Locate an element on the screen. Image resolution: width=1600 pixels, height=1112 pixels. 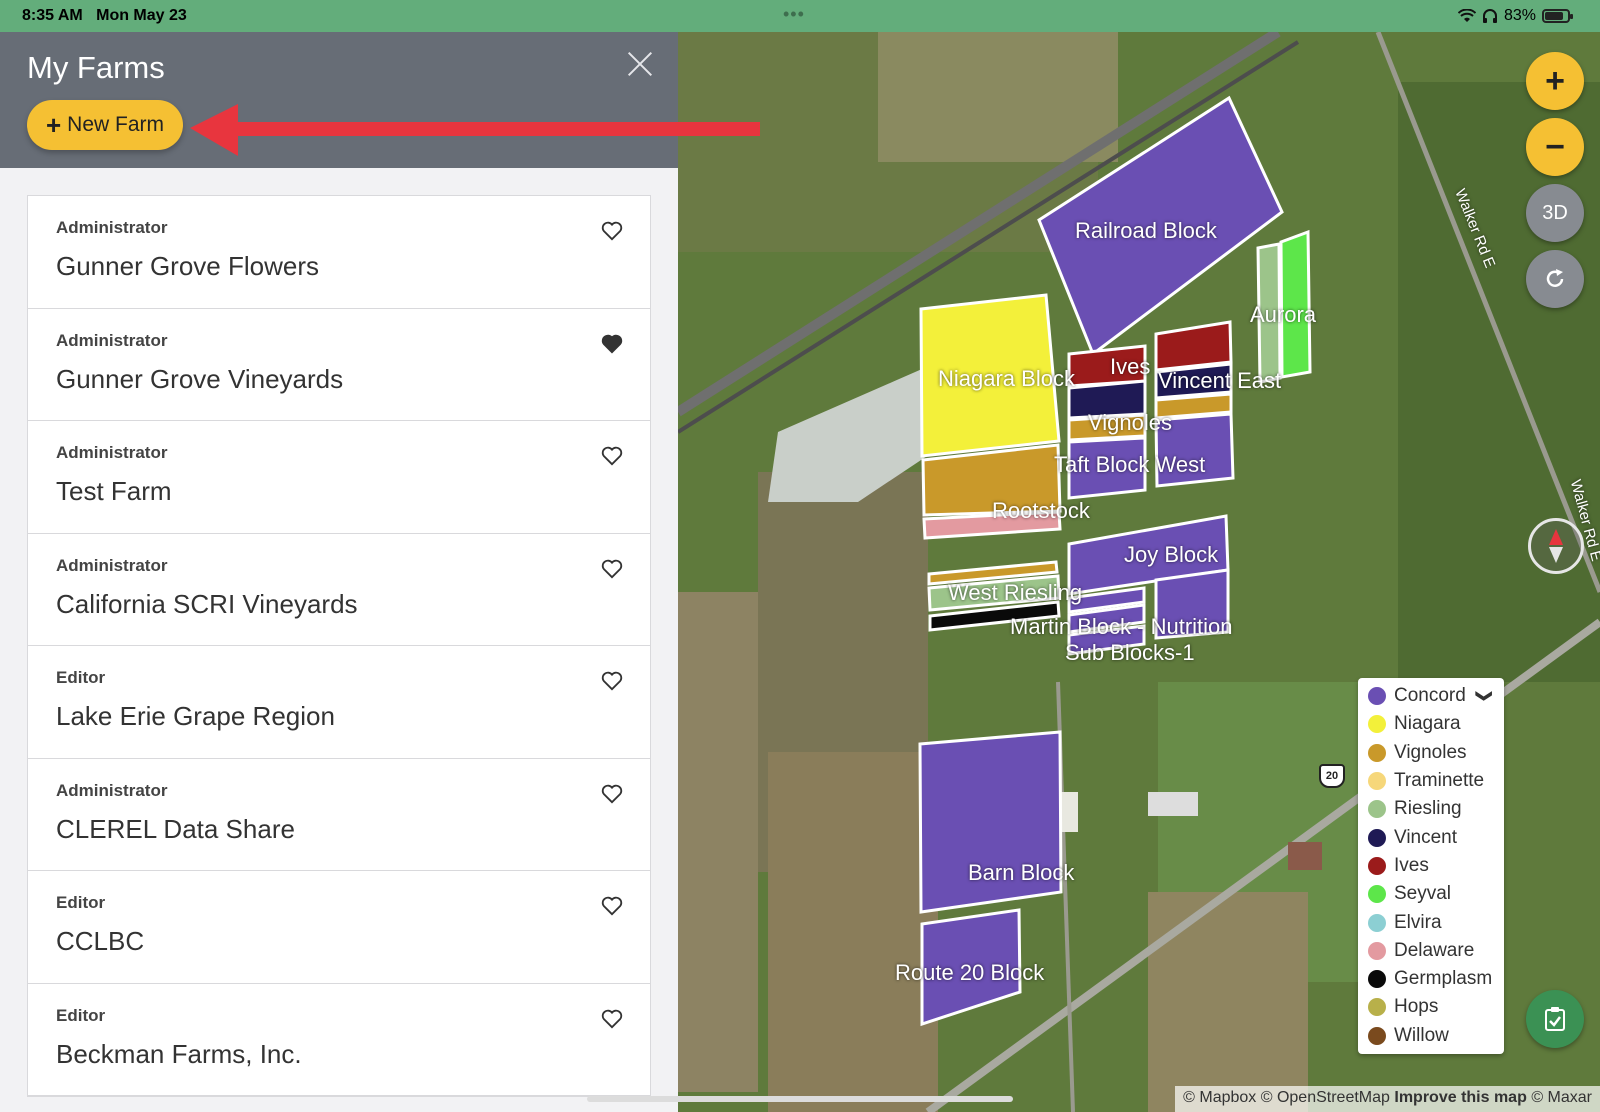
farm-name: Beckman Farms, Inc. is located at coordinates (179, 1053).